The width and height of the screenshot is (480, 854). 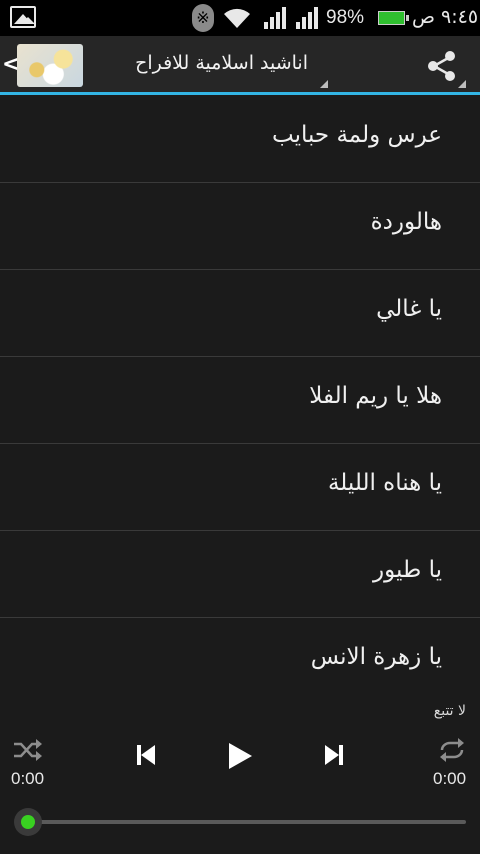 I want to click on wifi-icon, so click(x=237, y=18).